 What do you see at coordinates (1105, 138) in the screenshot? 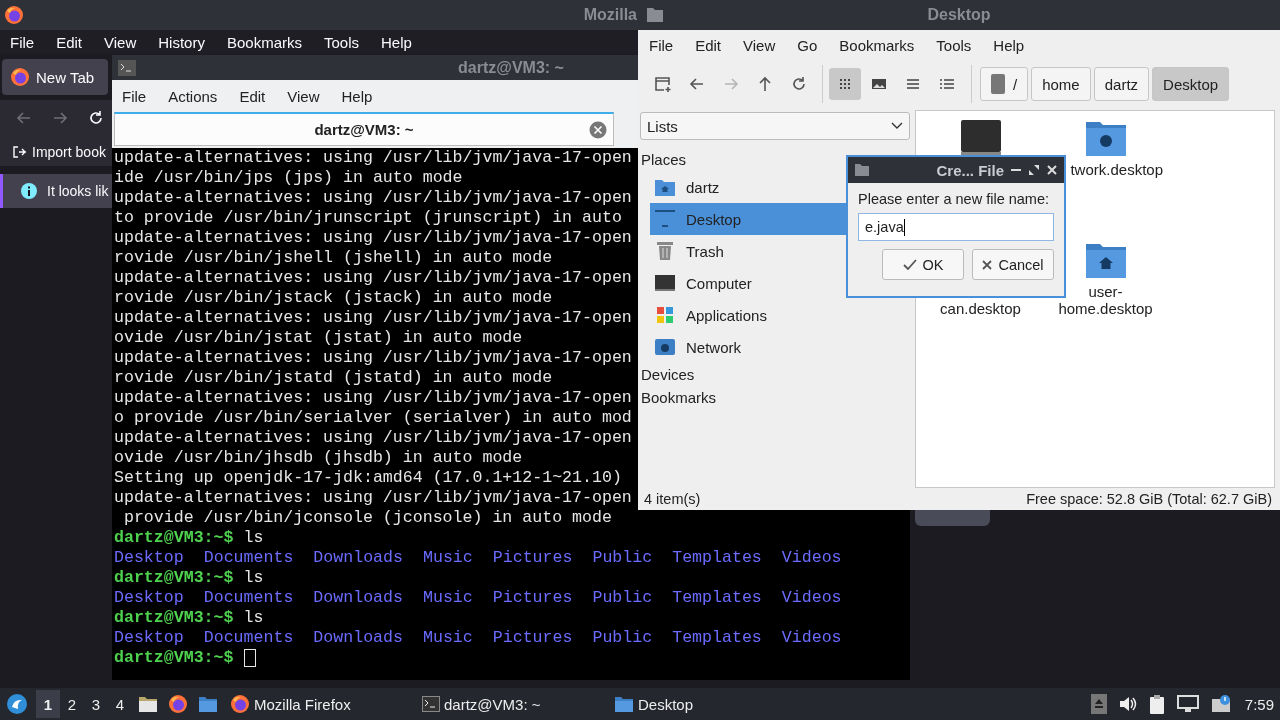
I see `network-folder-icon` at bounding box center [1105, 138].